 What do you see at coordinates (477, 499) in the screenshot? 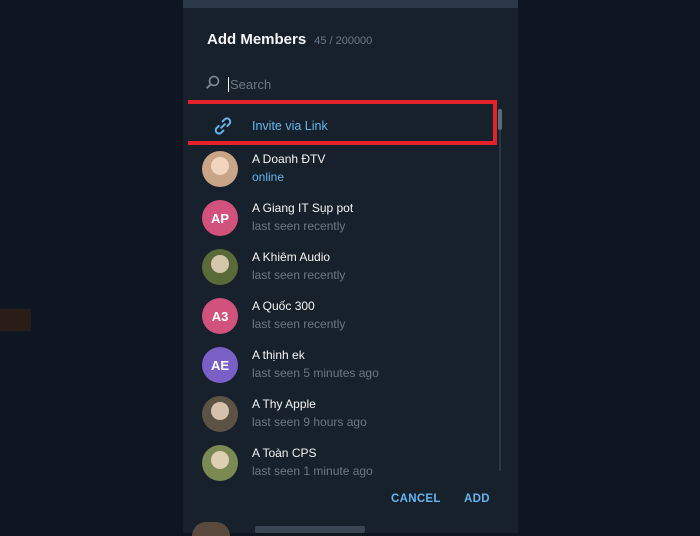
I see `add-button: ADD` at bounding box center [477, 499].